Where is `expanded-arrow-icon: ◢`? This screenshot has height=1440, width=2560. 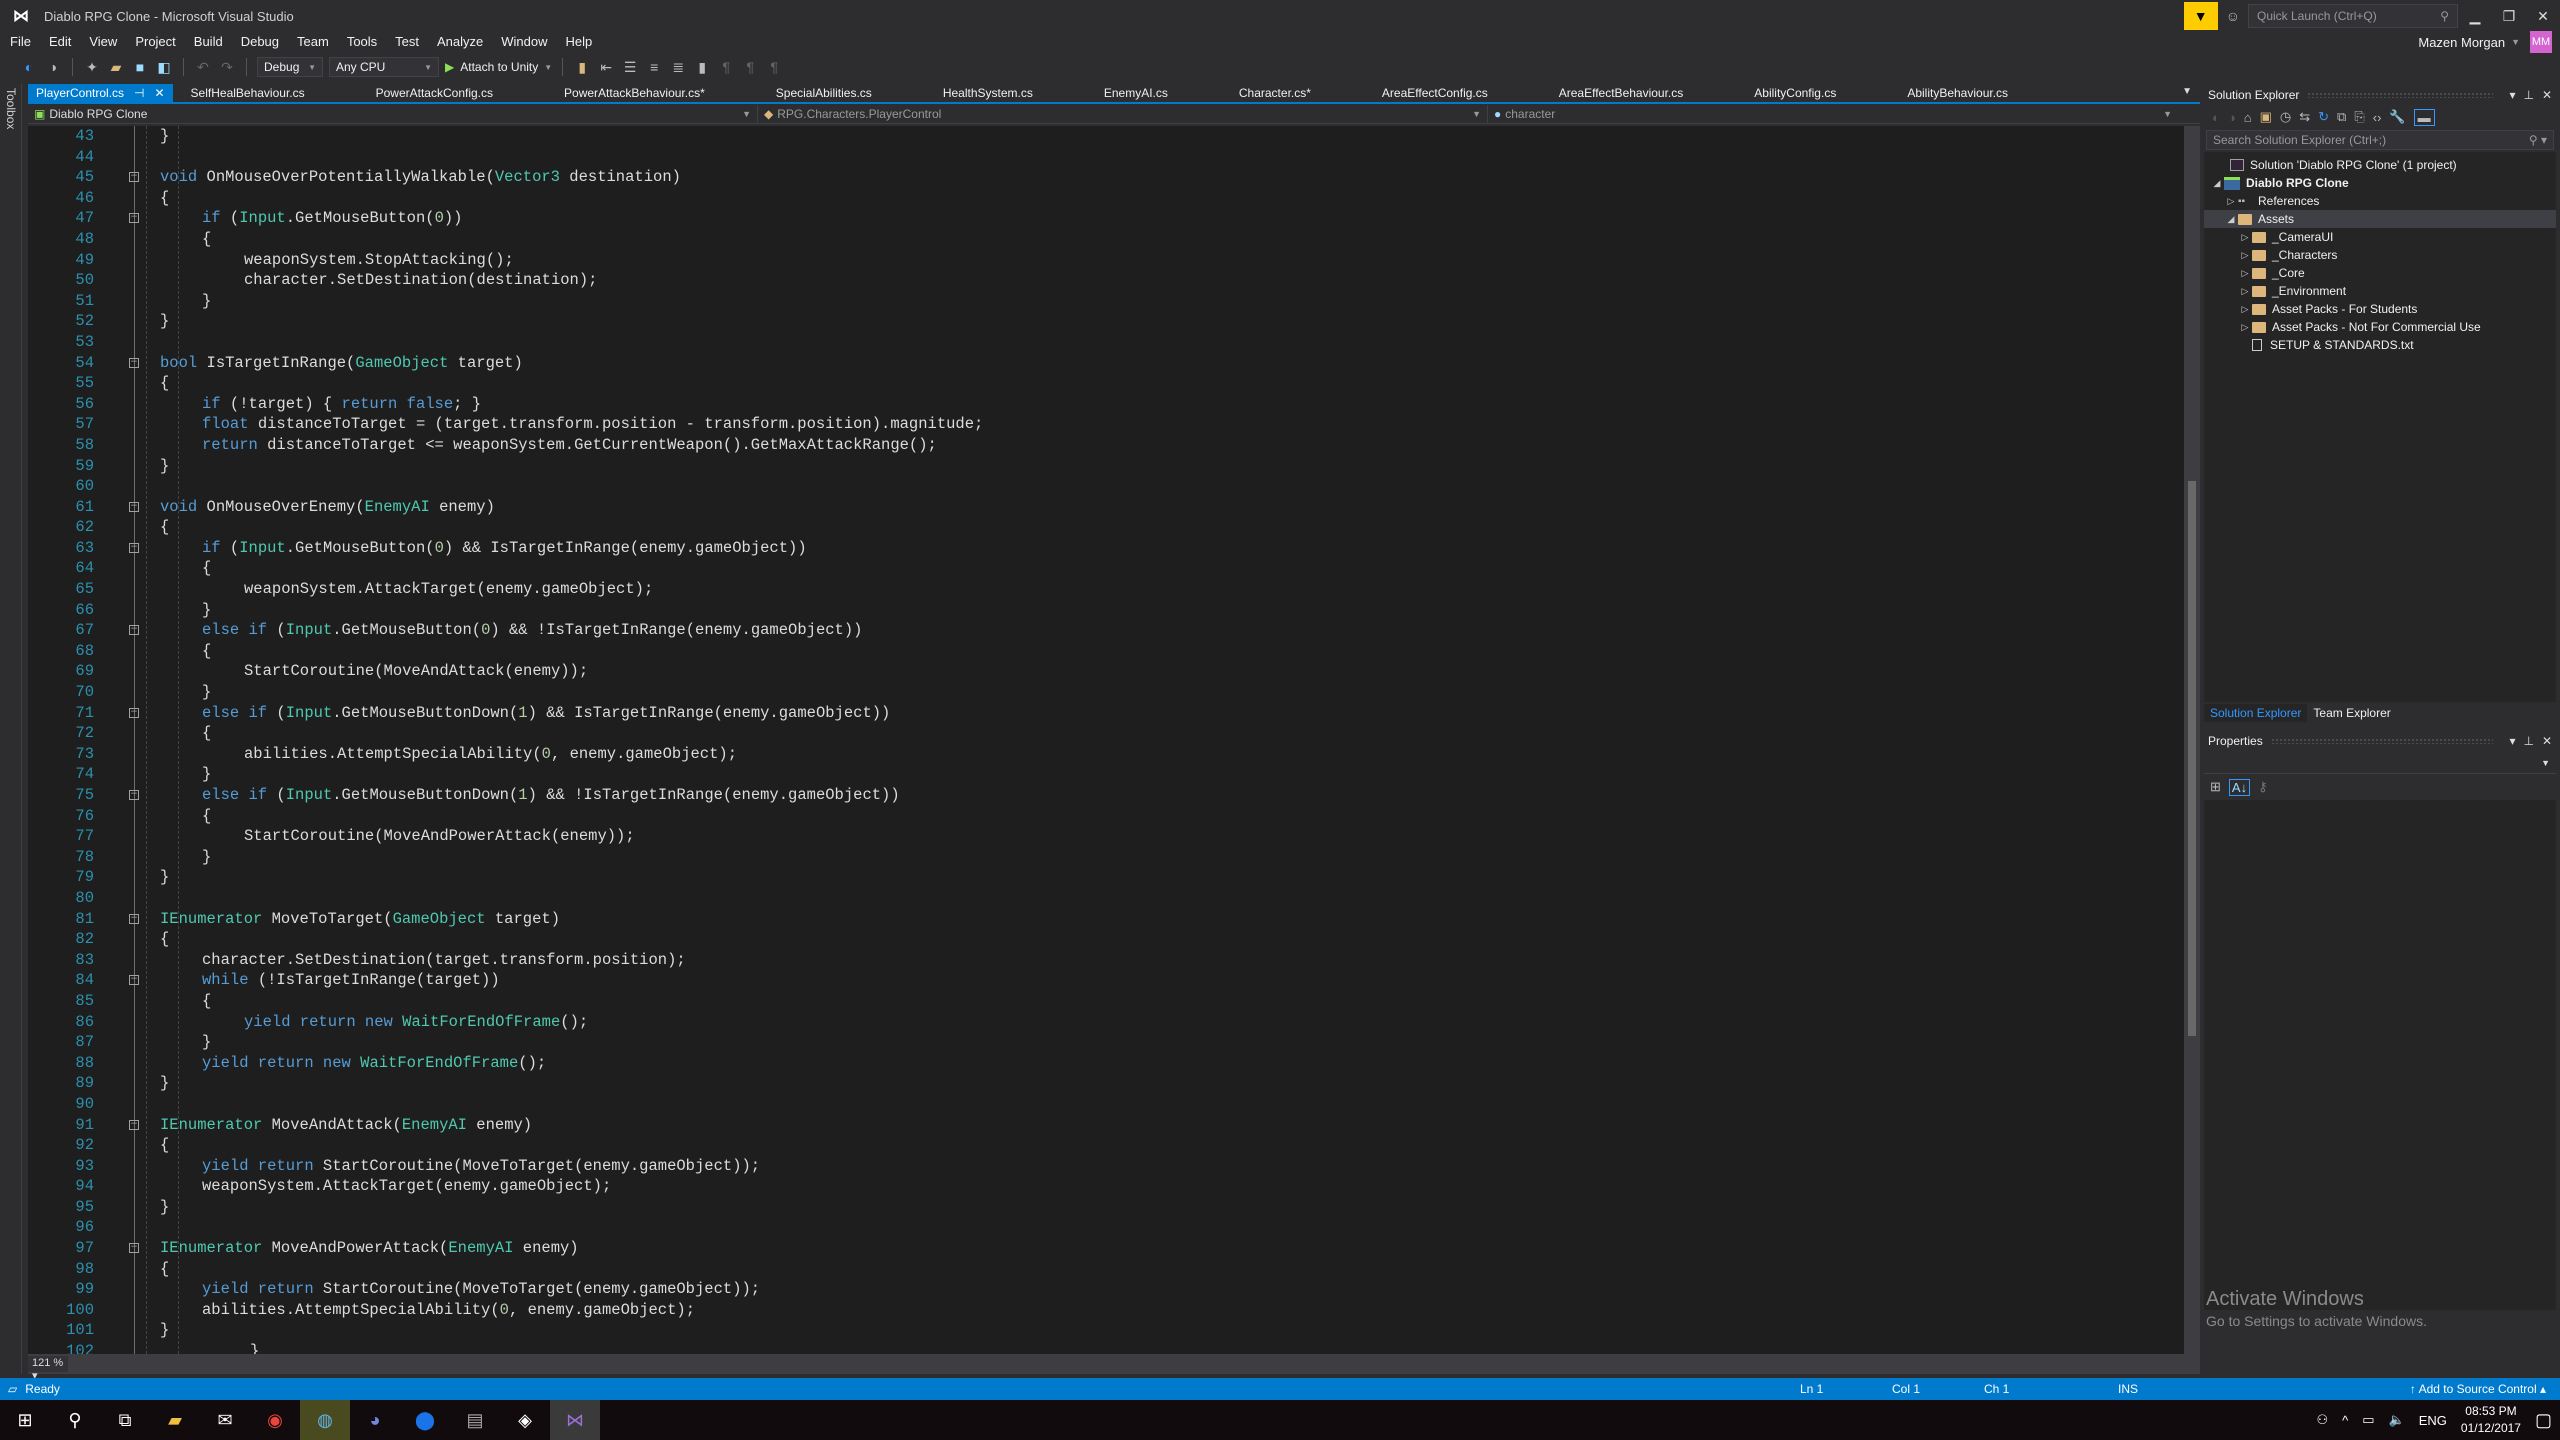 expanded-arrow-icon: ◢ is located at coordinates (2217, 183).